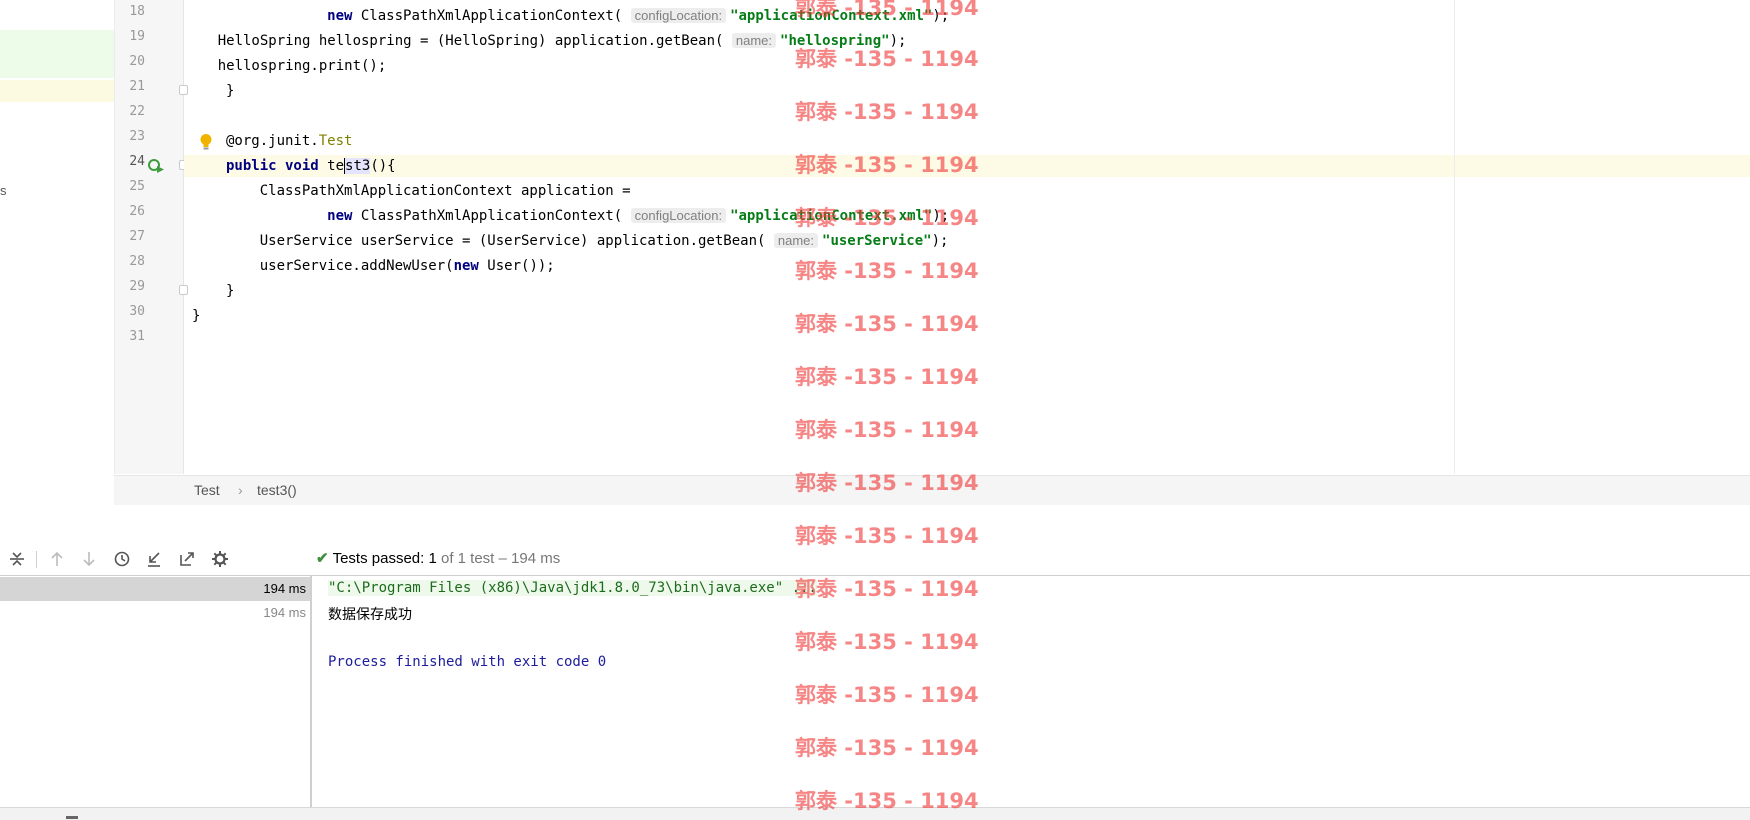 This screenshot has width=1750, height=820. What do you see at coordinates (322, 558) in the screenshot?
I see `check-icon: ✔` at bounding box center [322, 558].